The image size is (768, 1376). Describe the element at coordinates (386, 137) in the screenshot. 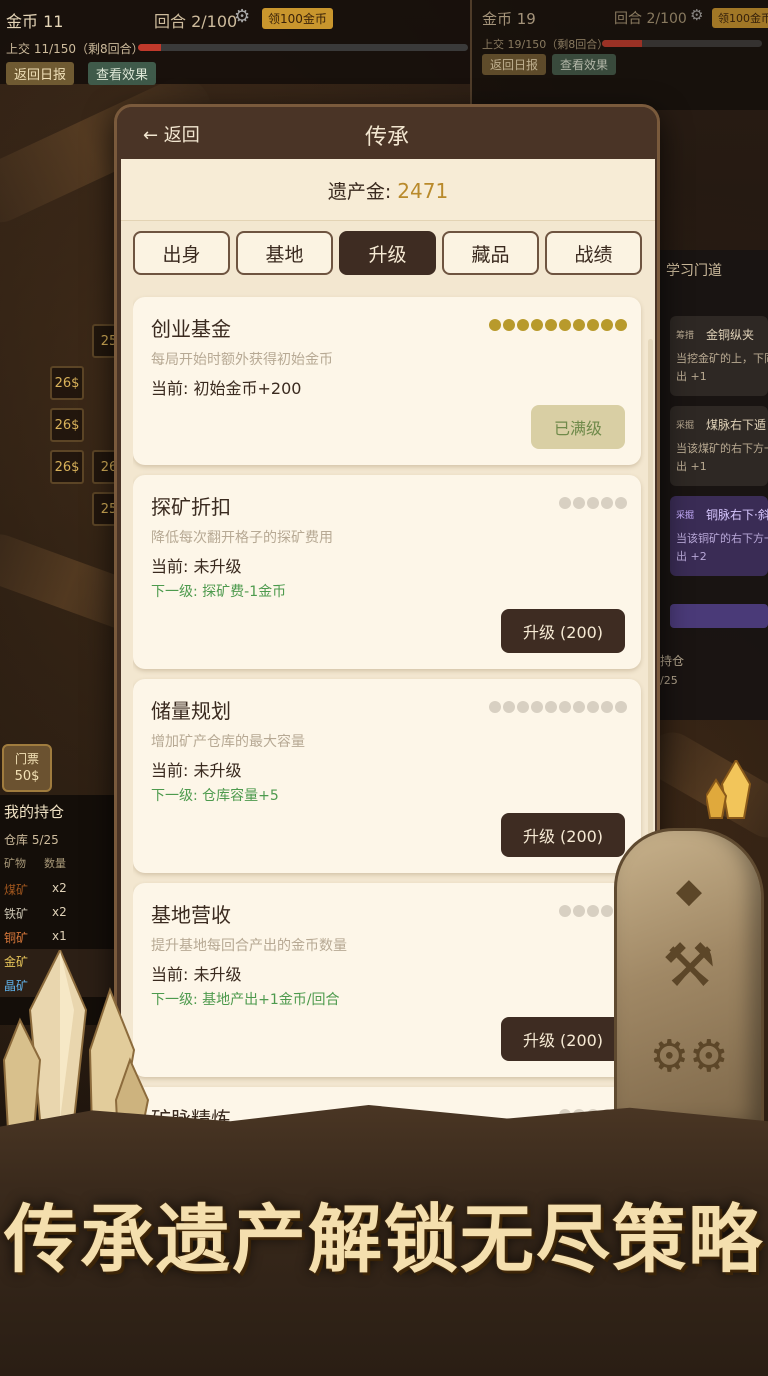

I see `modal-title: 传承` at that location.